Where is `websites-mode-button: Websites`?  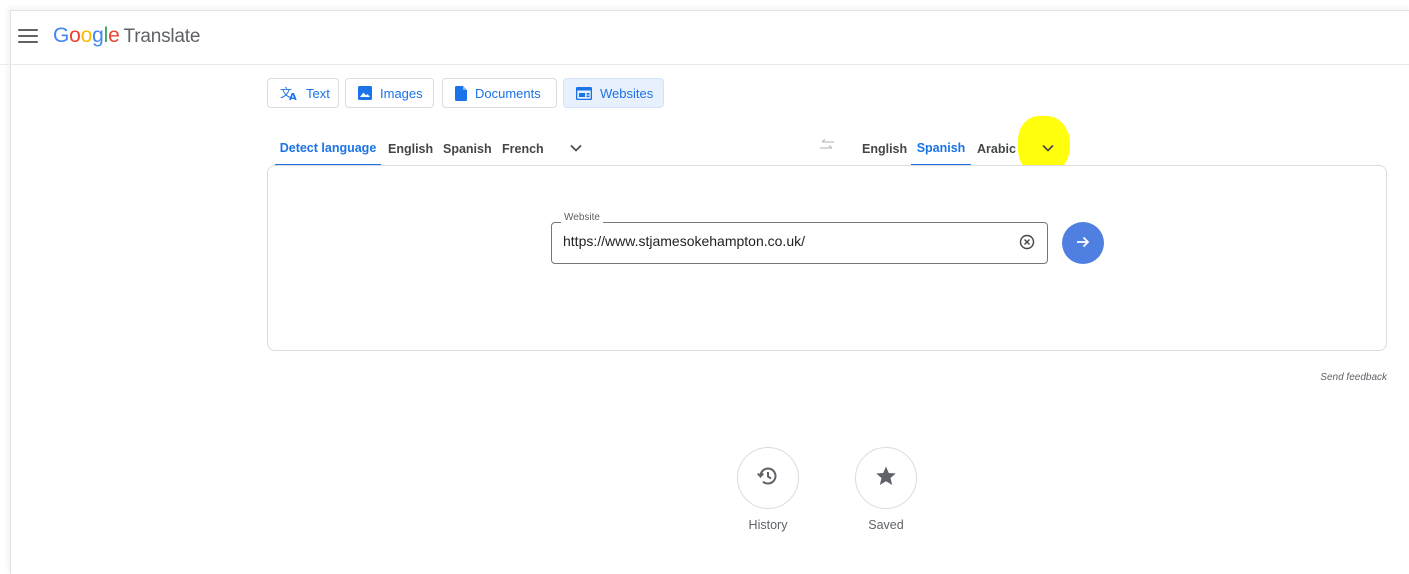 websites-mode-button: Websites is located at coordinates (613, 93).